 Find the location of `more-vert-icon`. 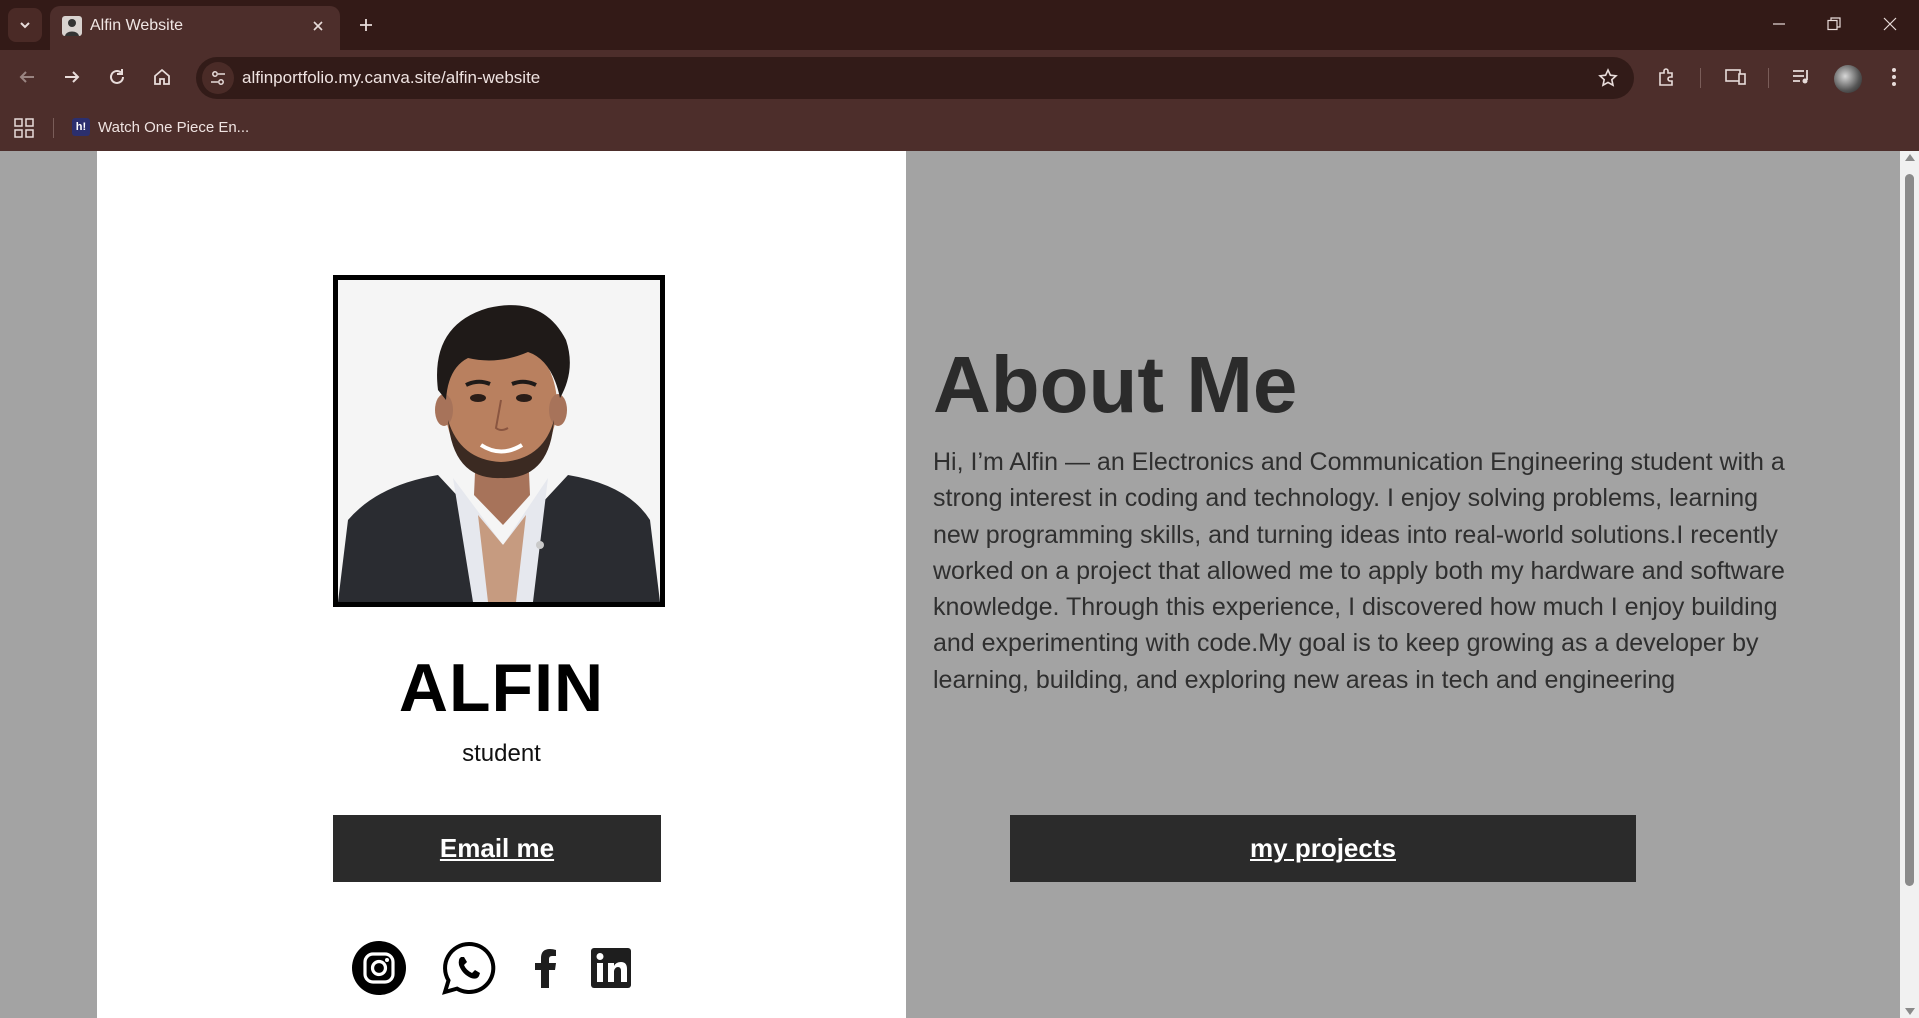

more-vert-icon is located at coordinates (1894, 77).